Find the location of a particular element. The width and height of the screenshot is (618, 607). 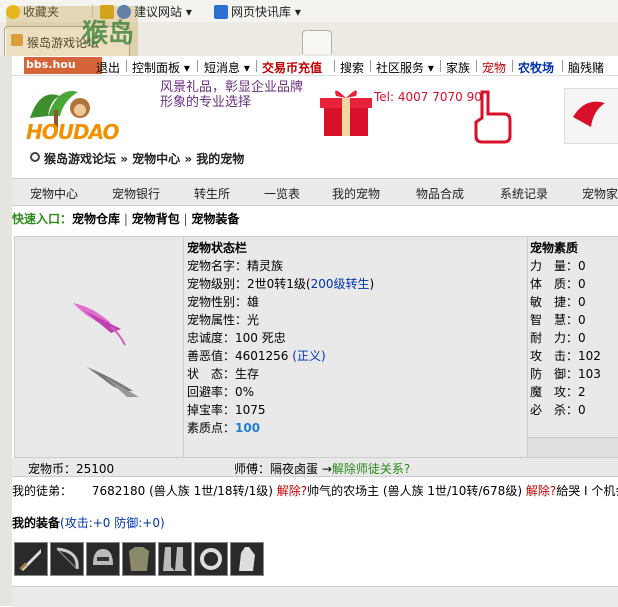

pet-drop-rate: 掉宝率：1075 is located at coordinates (226, 410).